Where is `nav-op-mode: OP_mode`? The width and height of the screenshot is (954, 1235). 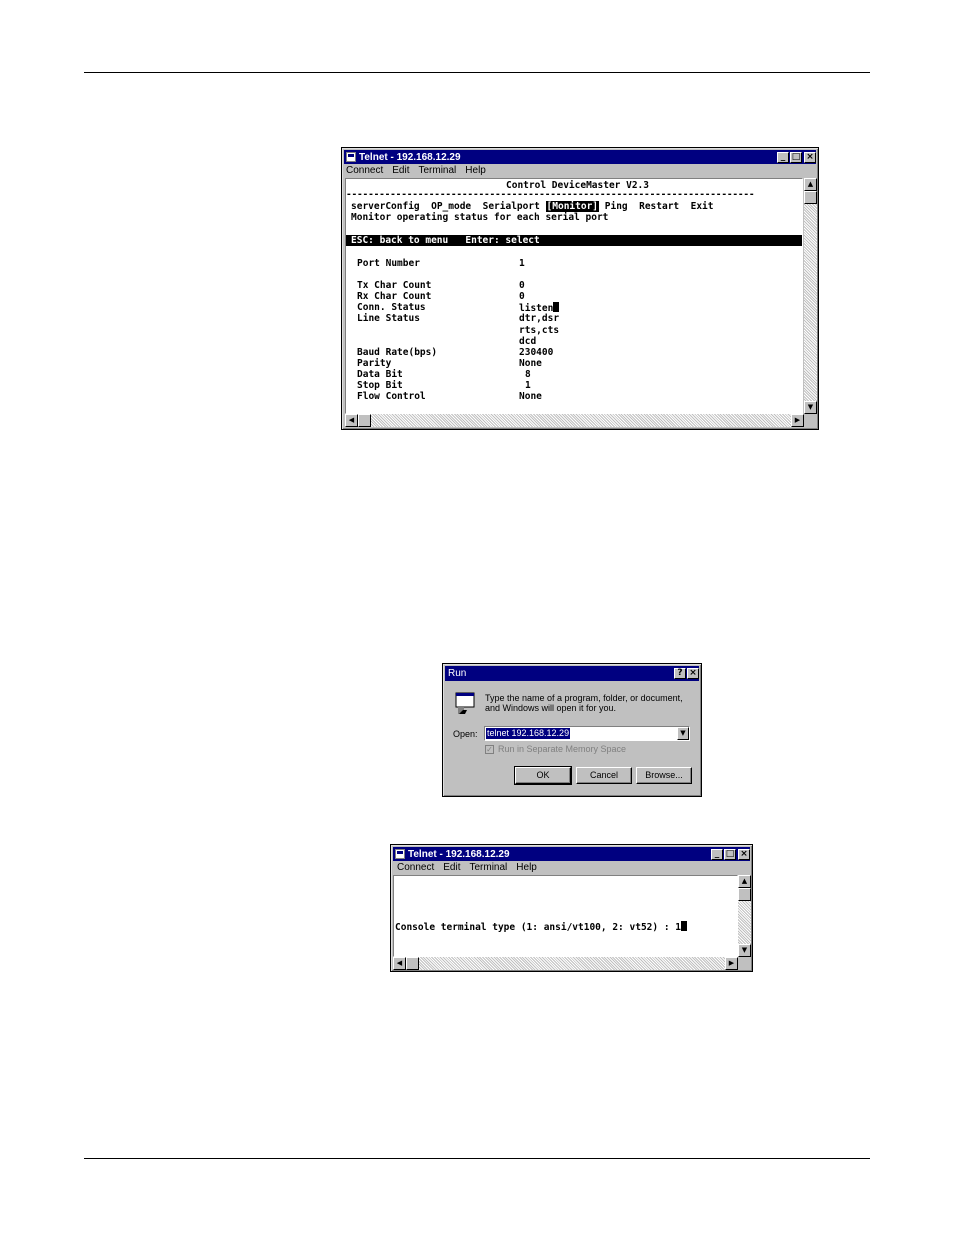
nav-op-mode: OP_mode is located at coordinates (451, 206).